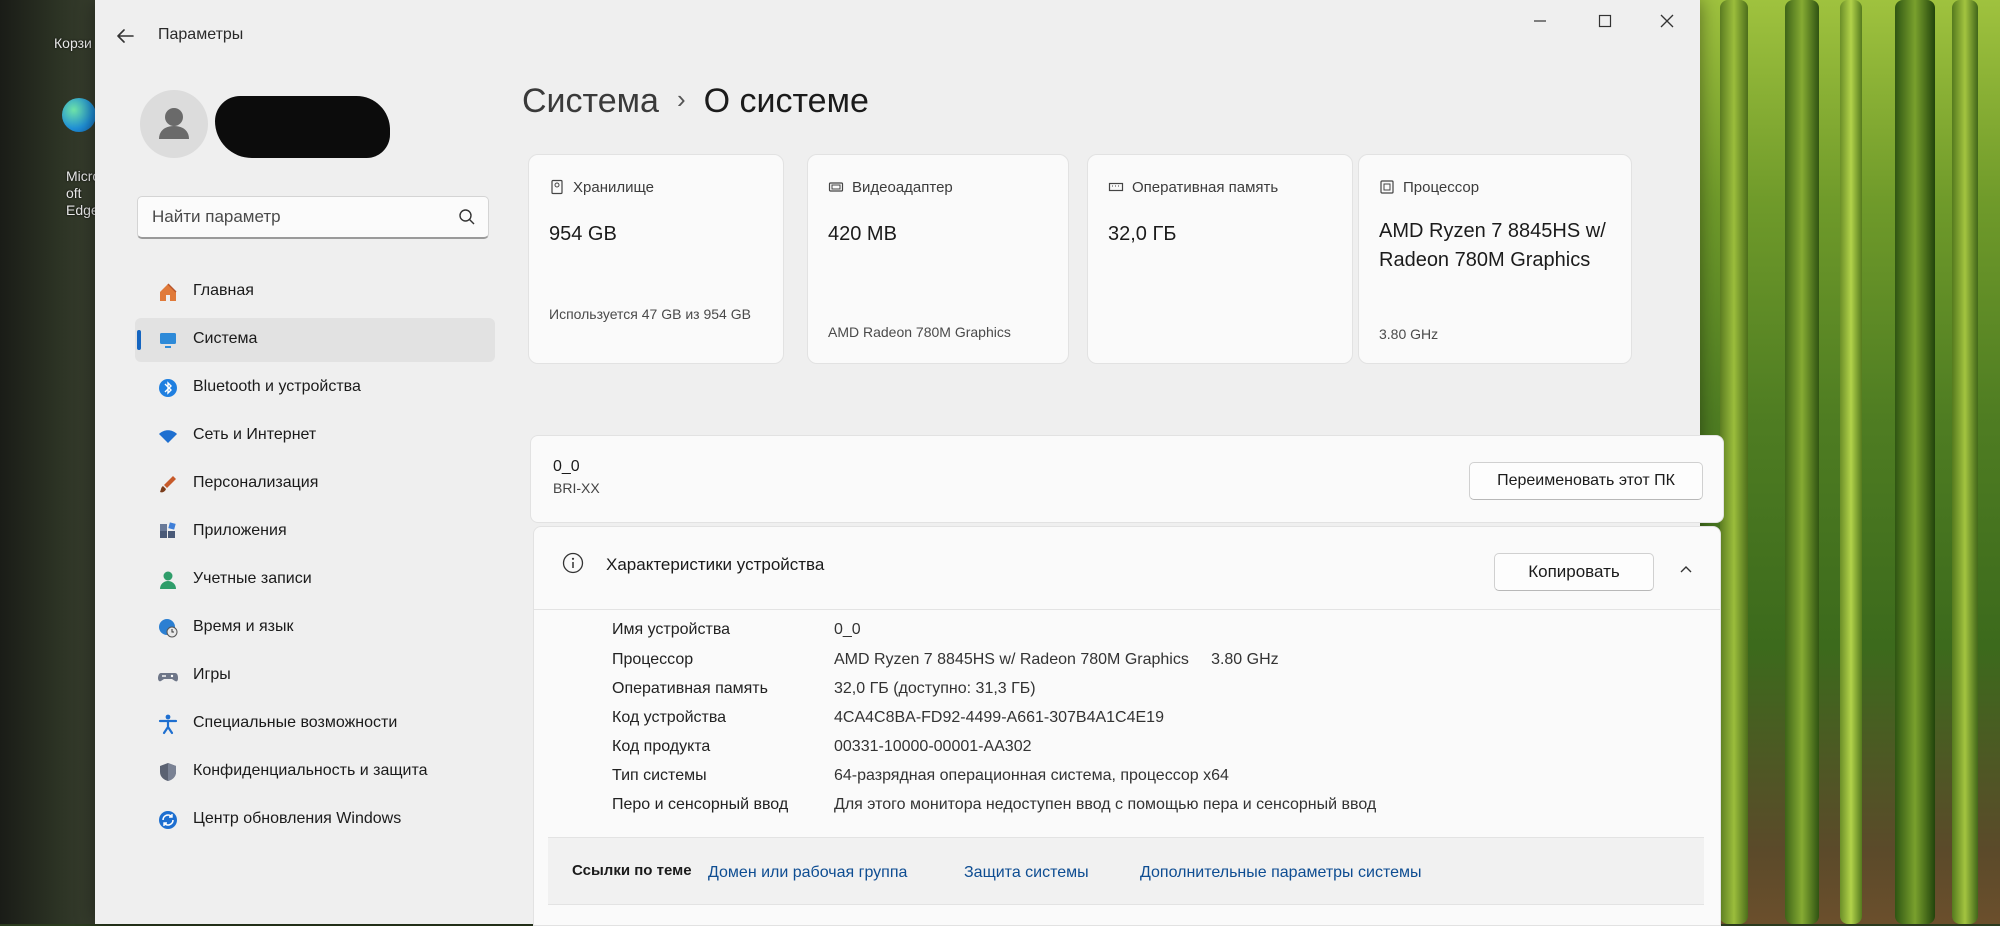 Image resolution: width=2000 pixels, height=926 pixels. I want to click on minimize-icon, so click(1540, 21).